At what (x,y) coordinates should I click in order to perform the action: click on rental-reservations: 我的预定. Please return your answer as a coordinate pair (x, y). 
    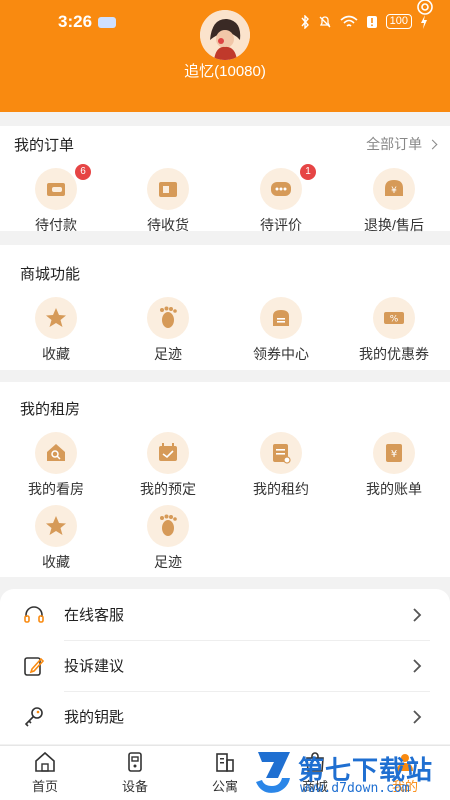
    Looking at the image, I should click on (168, 465).